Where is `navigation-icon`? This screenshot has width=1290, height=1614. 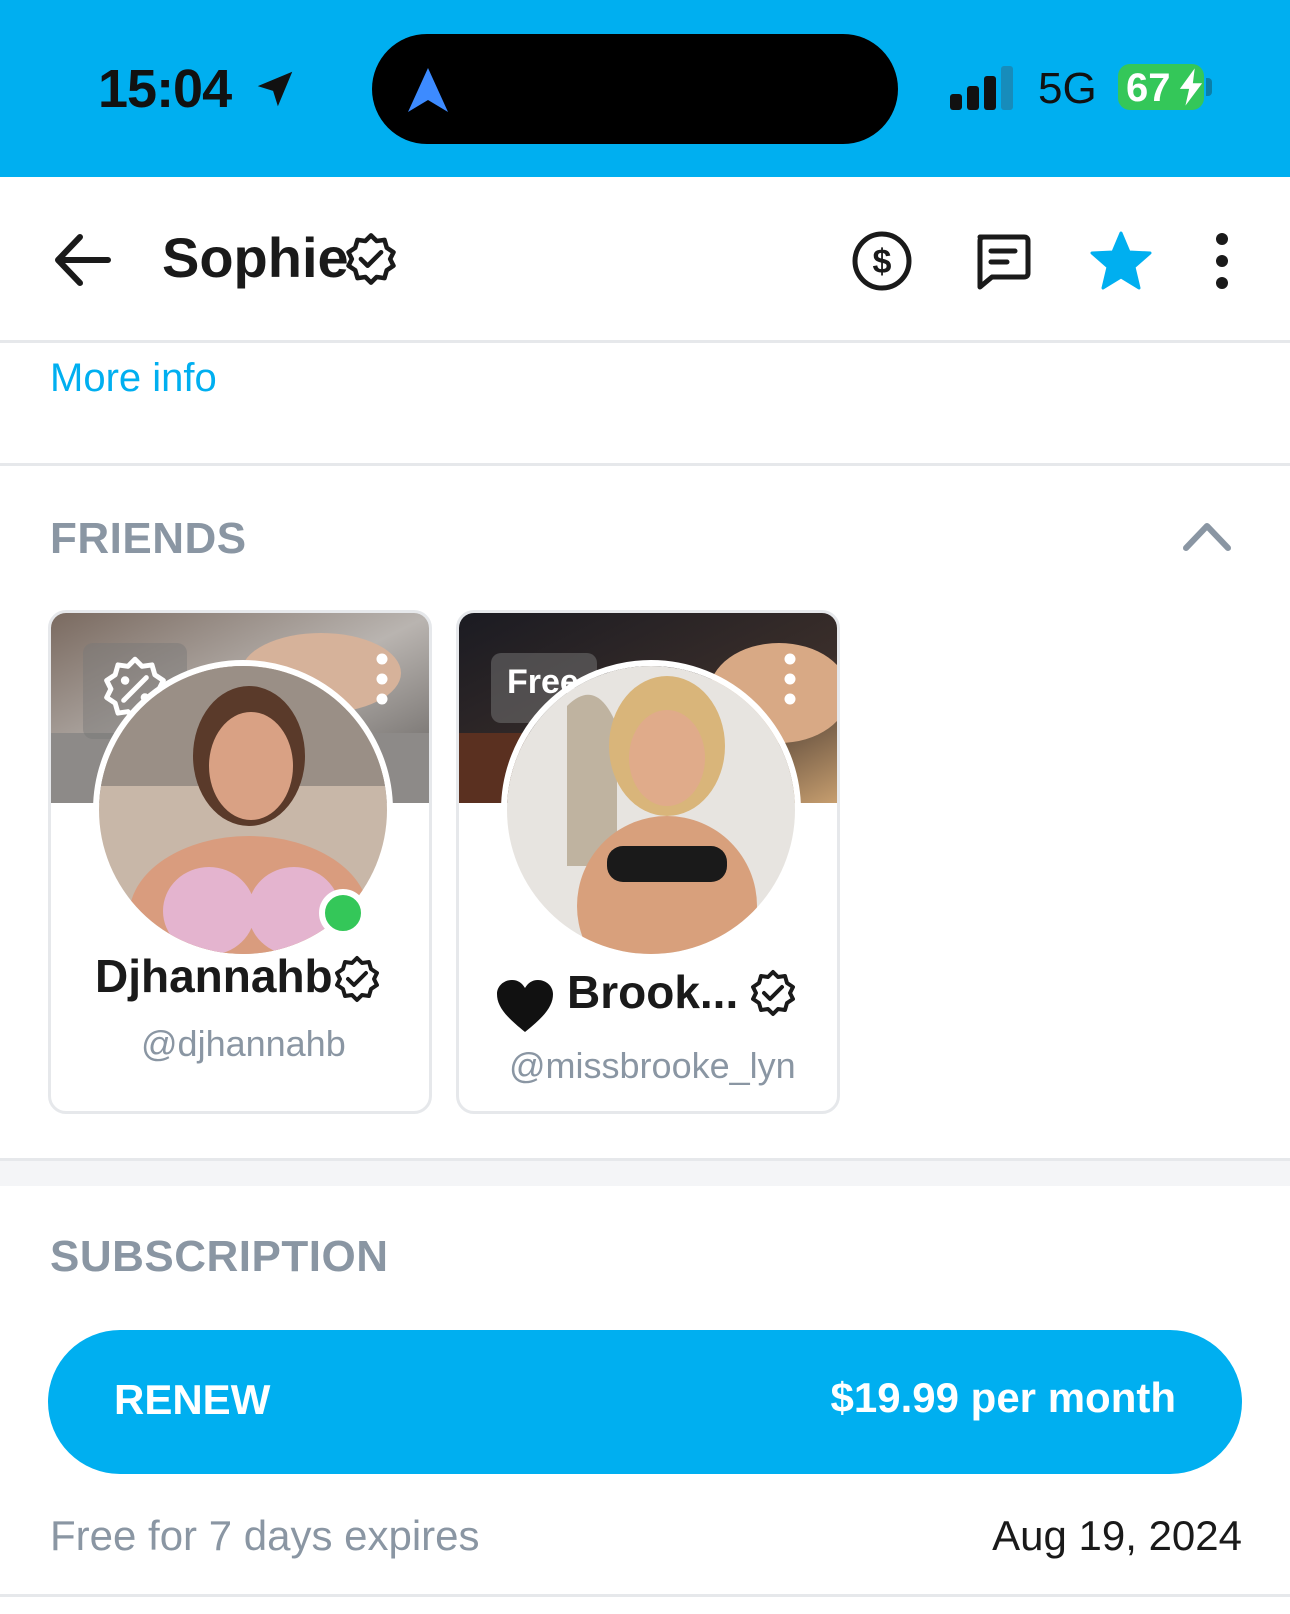 navigation-icon is located at coordinates (428, 90).